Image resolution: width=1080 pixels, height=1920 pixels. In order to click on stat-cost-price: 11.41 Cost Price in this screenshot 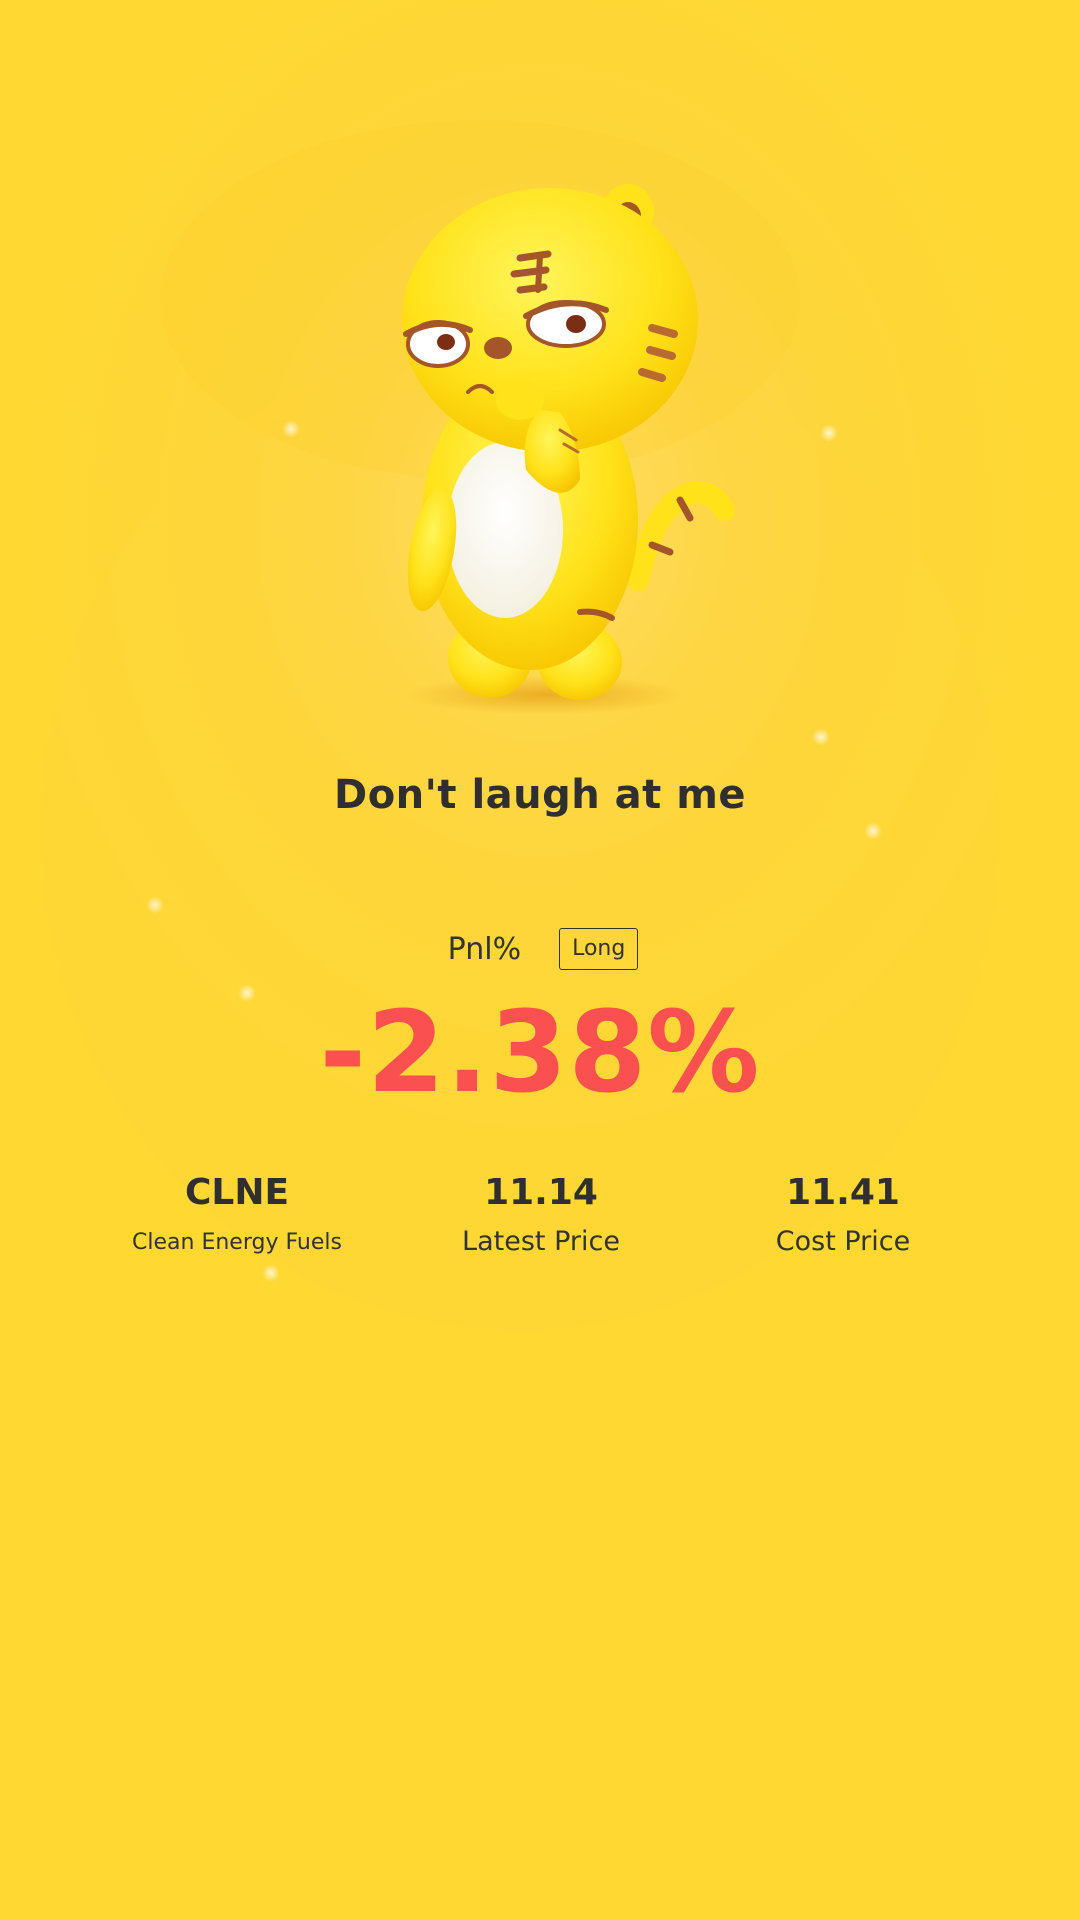, I will do `click(843, 1212)`.